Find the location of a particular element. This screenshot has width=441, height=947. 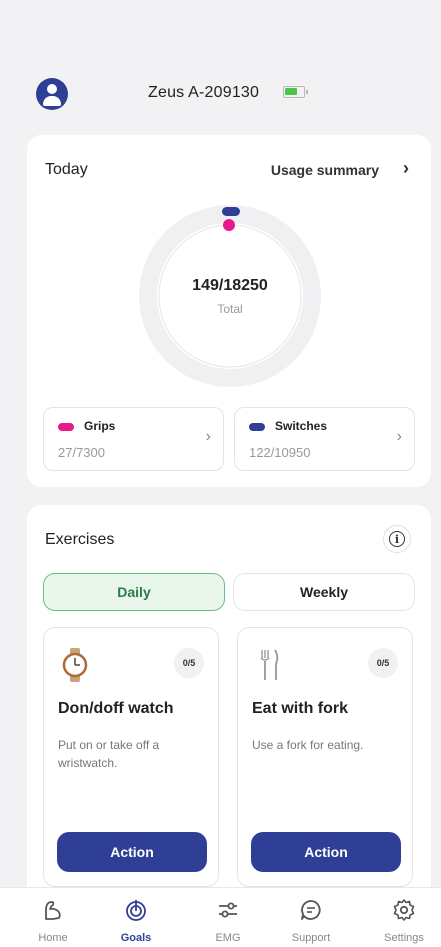

tab-label: Support is located at coordinates (311, 938).